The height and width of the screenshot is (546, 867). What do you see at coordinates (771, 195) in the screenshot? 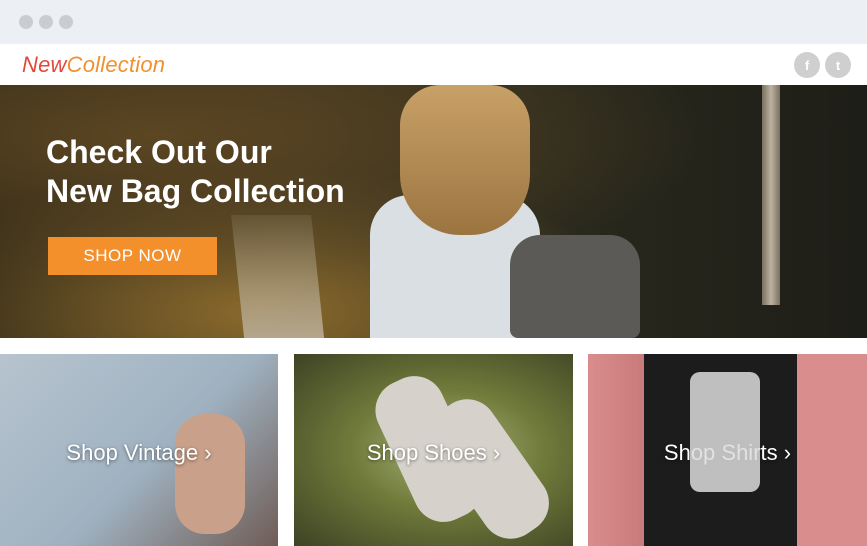
I see `tree-trunk-image` at bounding box center [771, 195].